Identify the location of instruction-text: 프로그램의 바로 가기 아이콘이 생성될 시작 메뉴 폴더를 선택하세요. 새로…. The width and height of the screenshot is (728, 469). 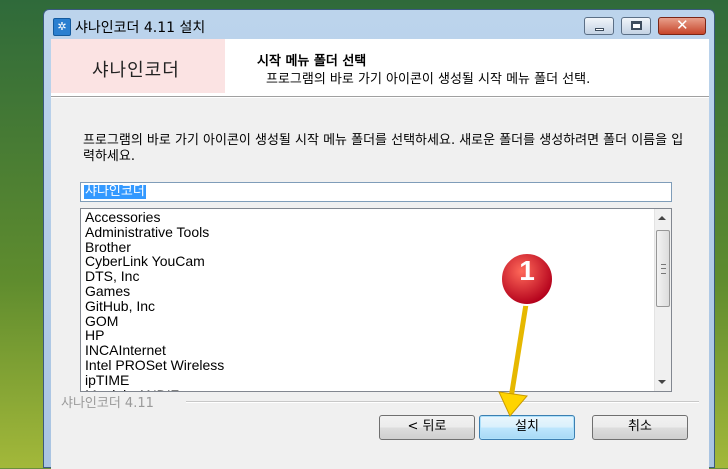
(383, 148).